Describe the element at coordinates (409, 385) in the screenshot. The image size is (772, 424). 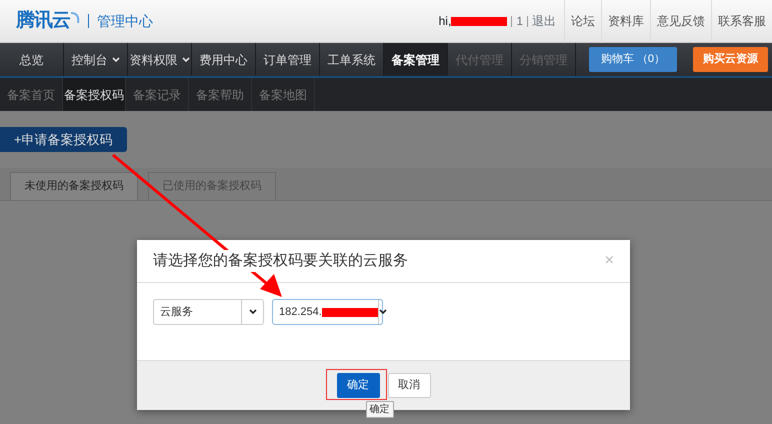
I see `cancel-button: 取消` at that location.